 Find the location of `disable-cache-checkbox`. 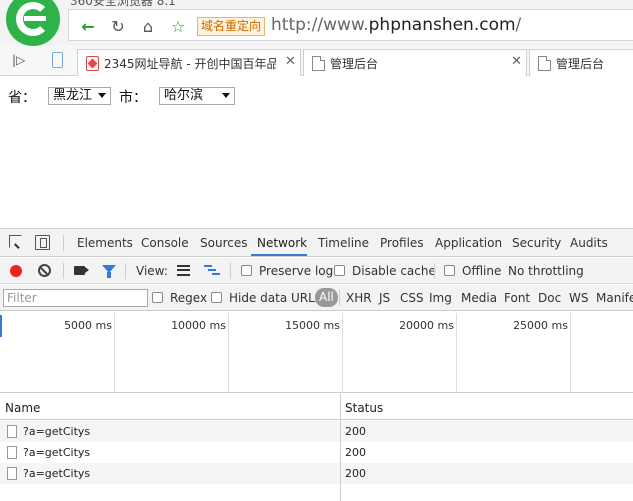

disable-cache-checkbox is located at coordinates (339, 270).